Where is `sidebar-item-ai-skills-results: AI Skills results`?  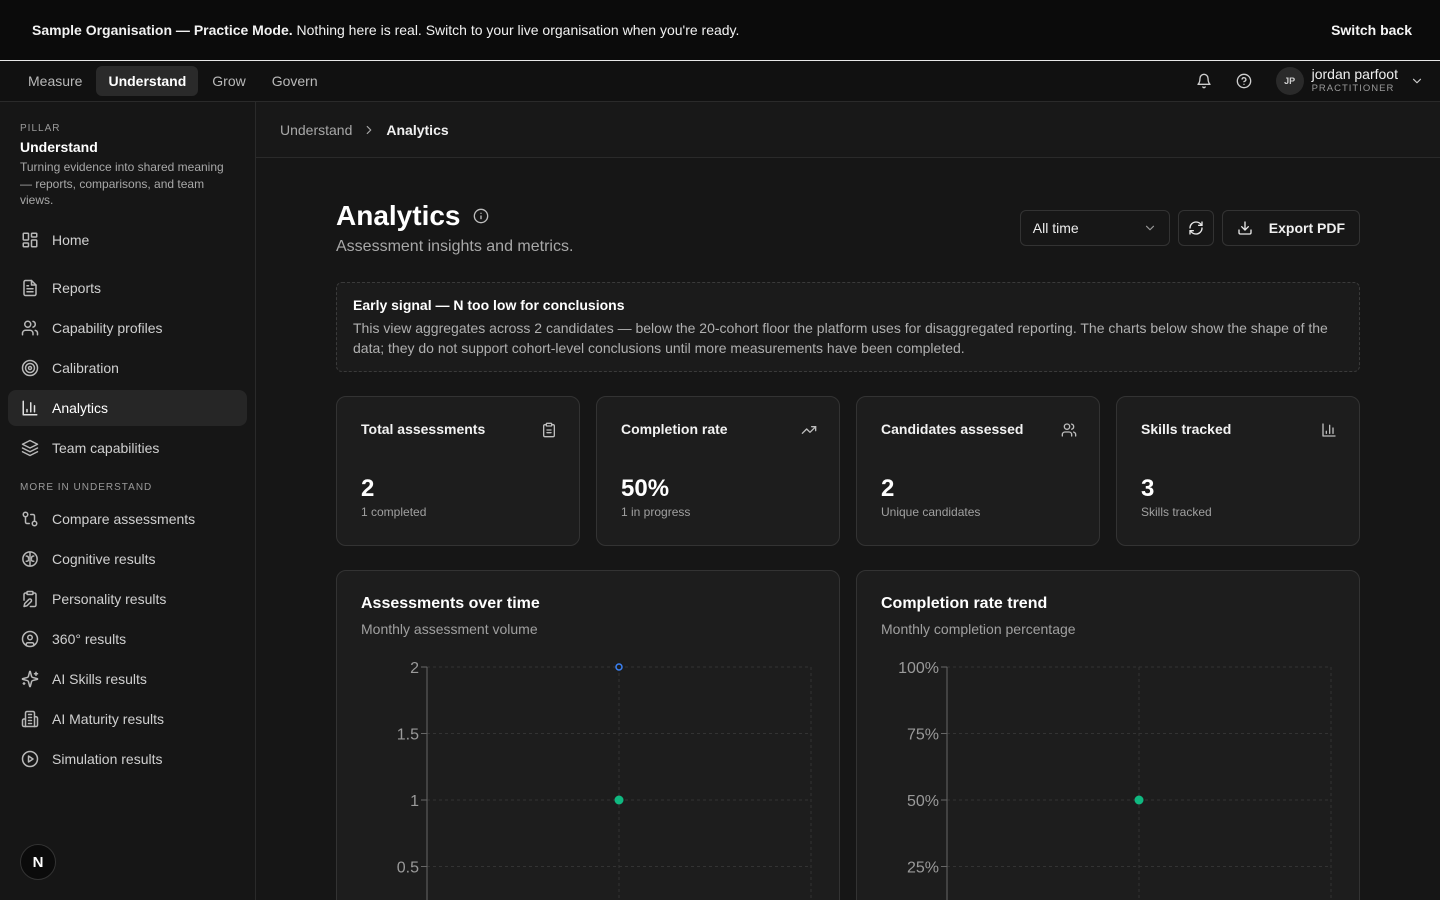
sidebar-item-ai-skills-results: AI Skills results is located at coordinates (127, 679).